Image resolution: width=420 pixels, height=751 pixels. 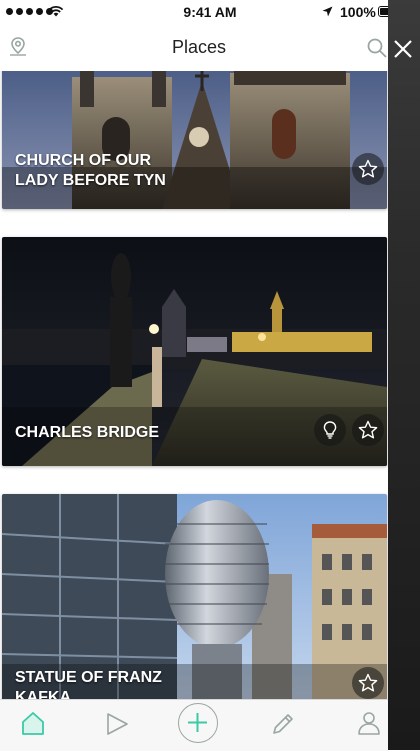 What do you see at coordinates (283, 724) in the screenshot?
I see `edit-tab-icon` at bounding box center [283, 724].